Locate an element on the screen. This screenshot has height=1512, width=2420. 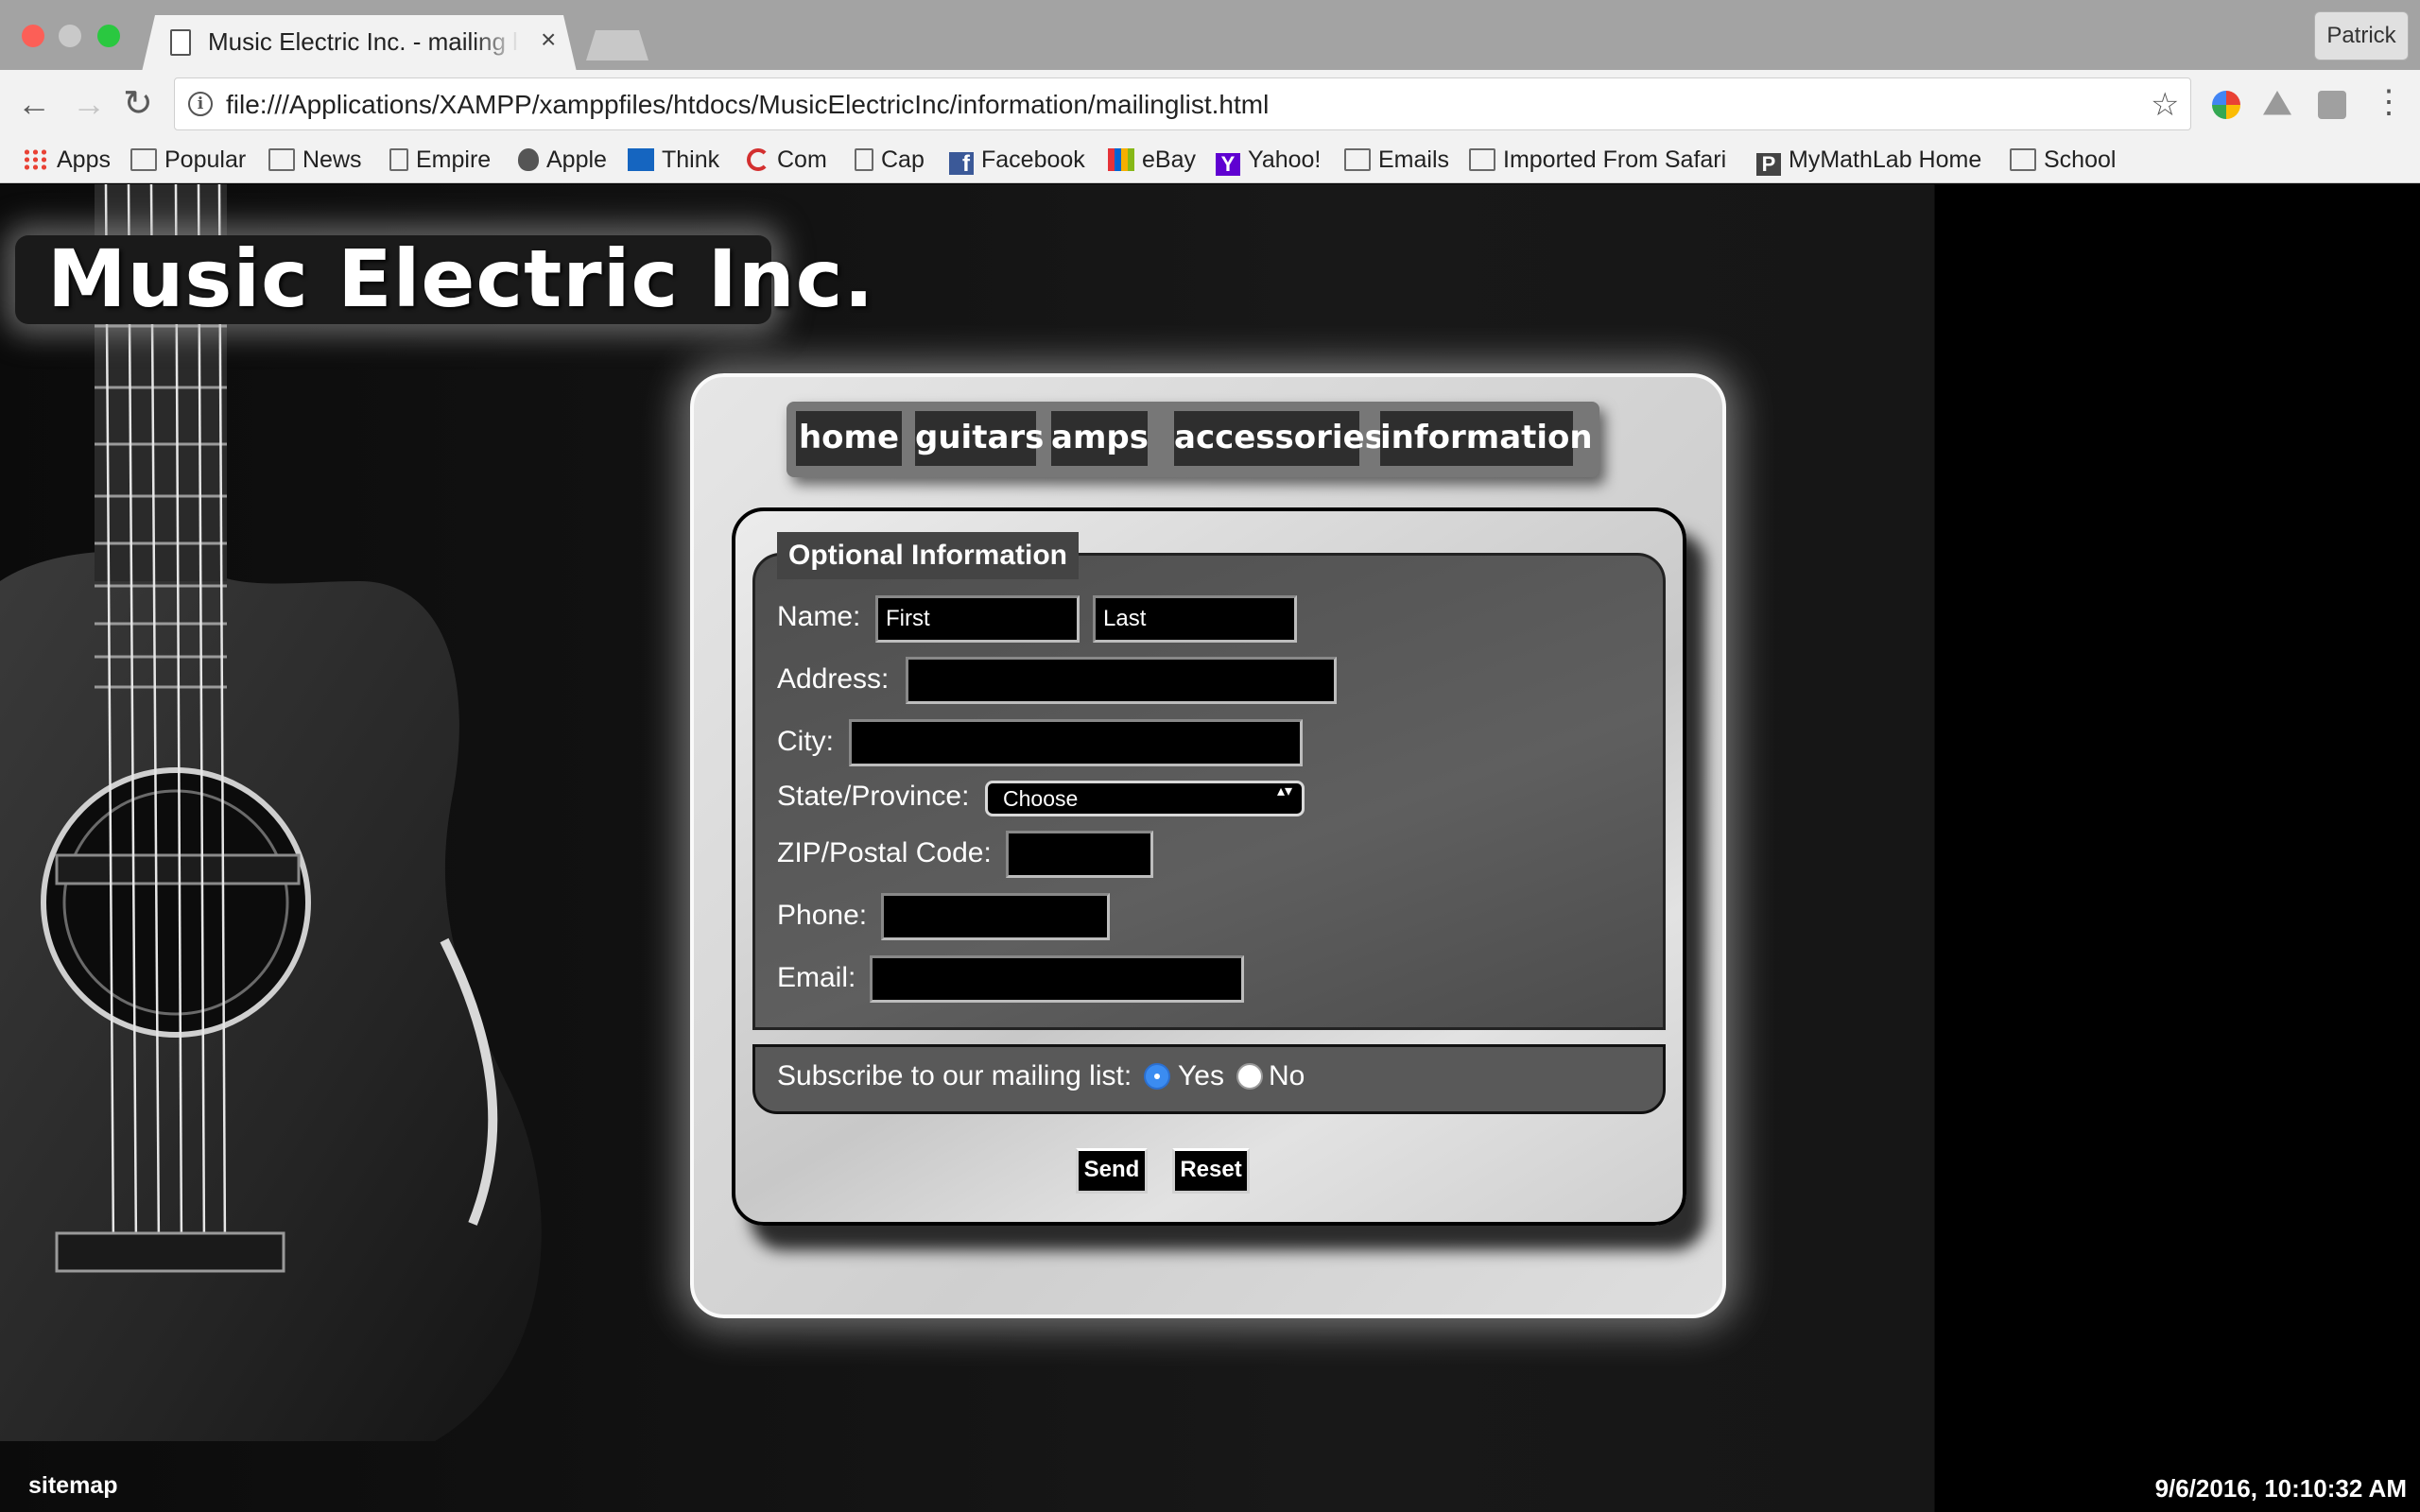
city-field is located at coordinates (1076, 742).